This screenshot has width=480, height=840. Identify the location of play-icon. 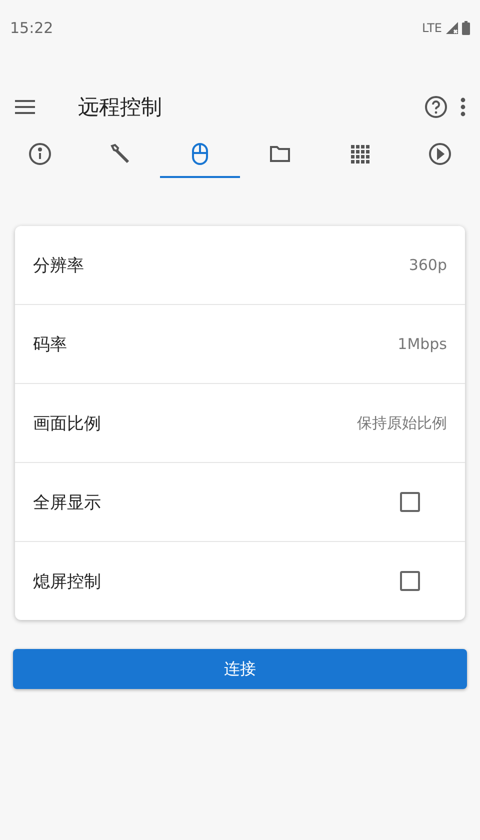
(440, 154).